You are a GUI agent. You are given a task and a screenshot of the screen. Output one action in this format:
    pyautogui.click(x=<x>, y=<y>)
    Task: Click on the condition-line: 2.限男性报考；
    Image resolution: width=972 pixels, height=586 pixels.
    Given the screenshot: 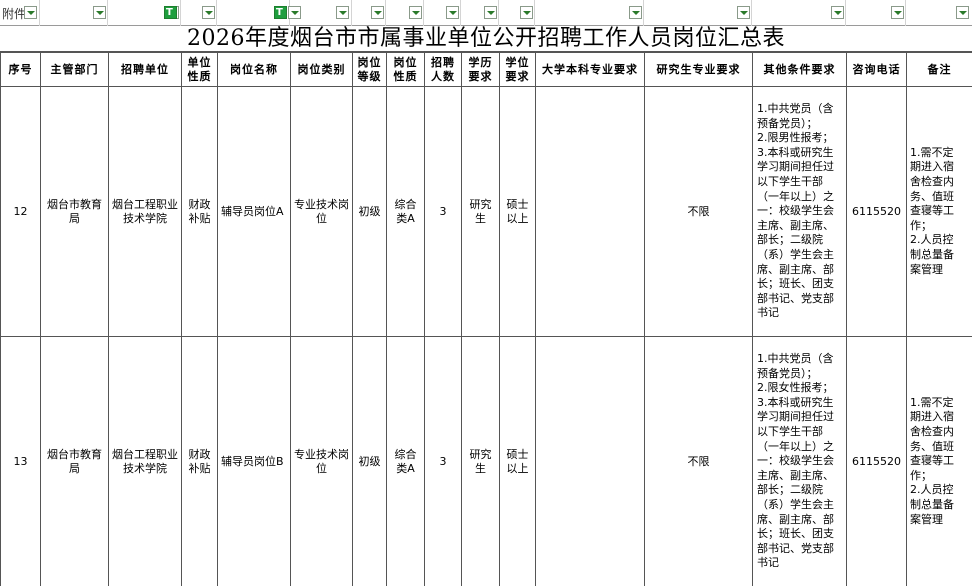 What is the action you would take?
    pyautogui.click(x=795, y=138)
    